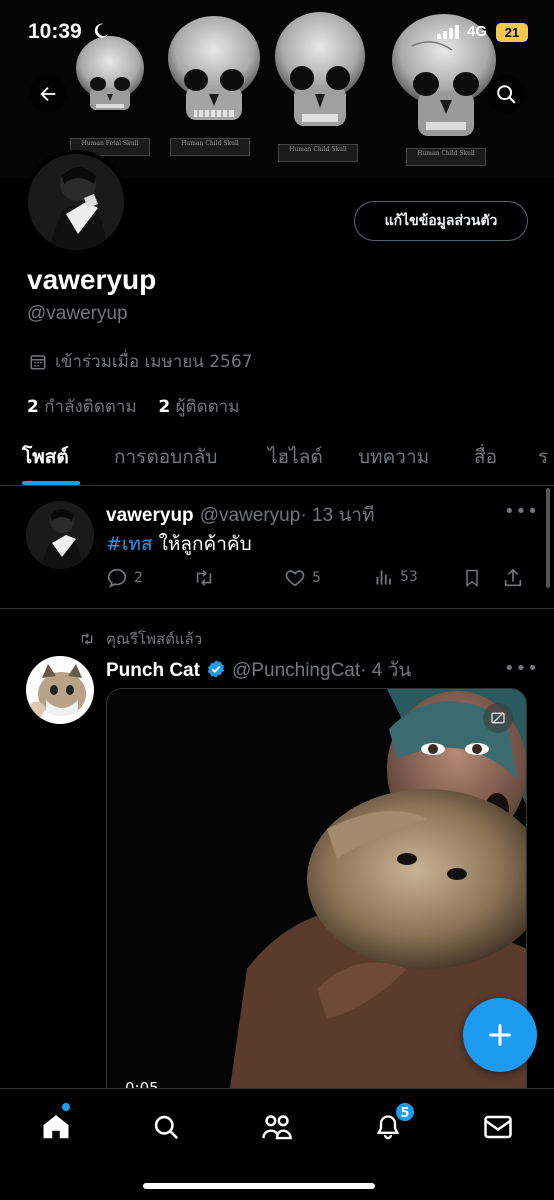 The image size is (554, 1200). I want to click on tab-articles: บทความ, so click(393, 457).